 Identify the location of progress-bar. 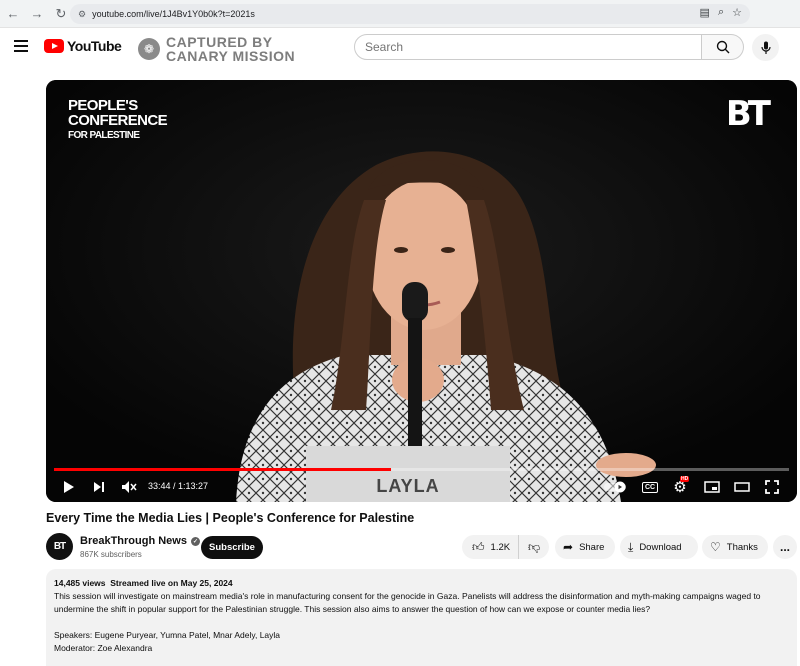
(421, 469).